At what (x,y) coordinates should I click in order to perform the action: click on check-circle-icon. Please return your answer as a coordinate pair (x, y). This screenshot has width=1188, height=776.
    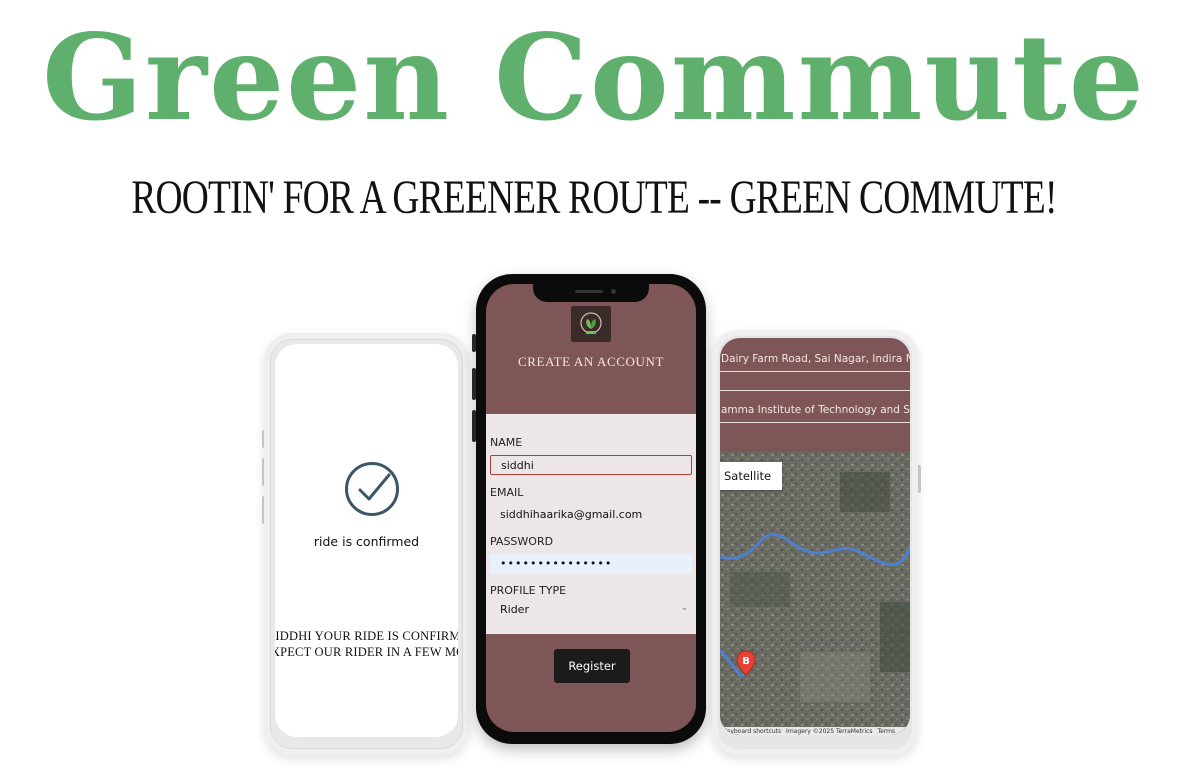
    Looking at the image, I should click on (372, 489).